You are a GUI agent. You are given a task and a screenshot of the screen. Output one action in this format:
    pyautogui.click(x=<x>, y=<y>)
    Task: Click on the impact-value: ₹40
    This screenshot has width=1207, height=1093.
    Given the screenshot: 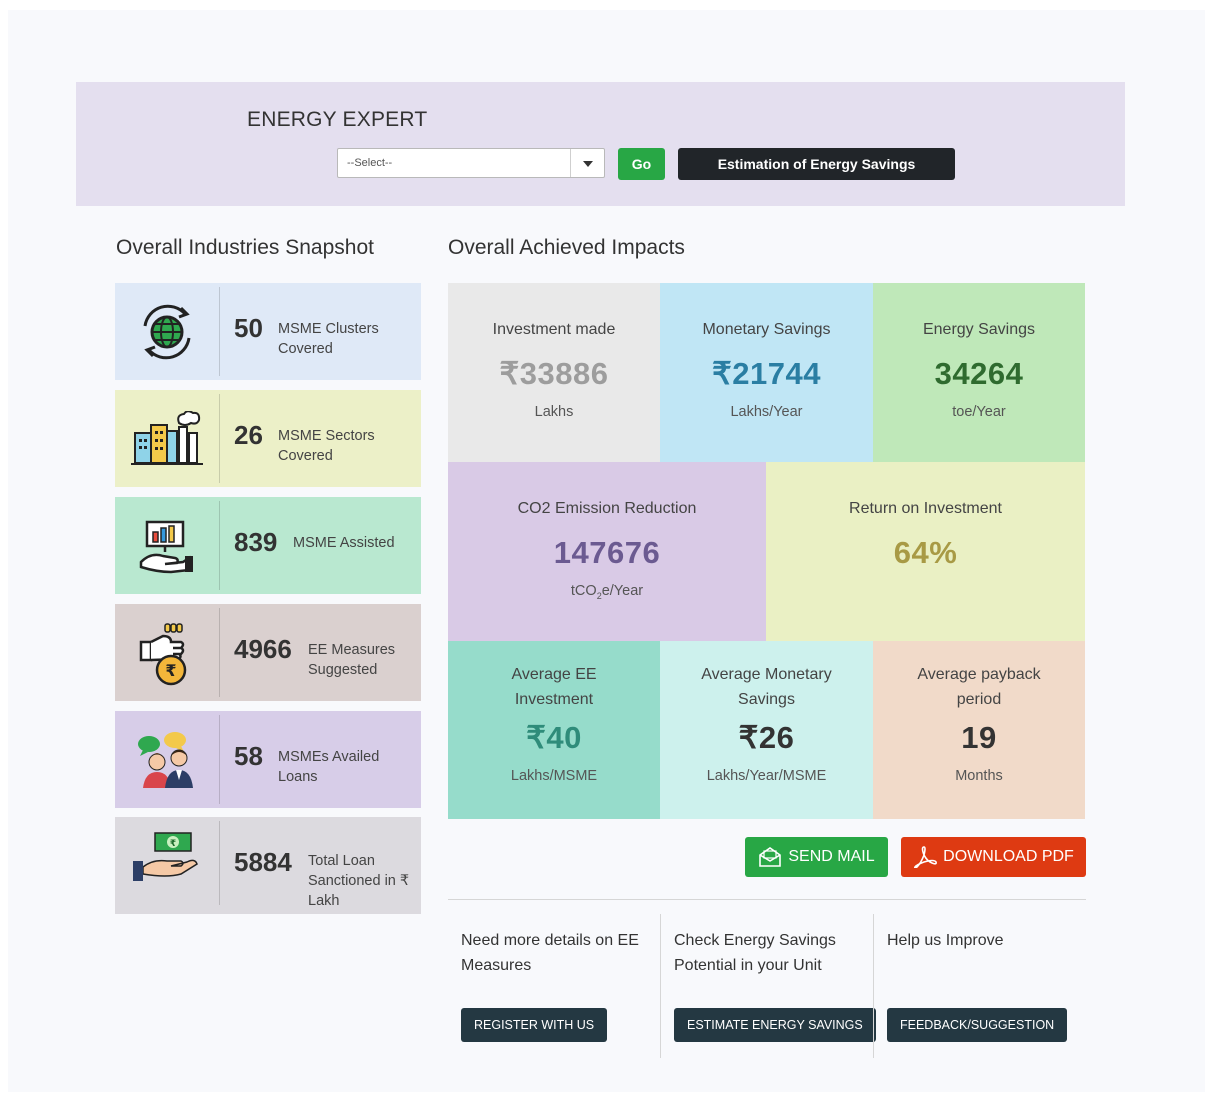 What is the action you would take?
    pyautogui.click(x=554, y=737)
    